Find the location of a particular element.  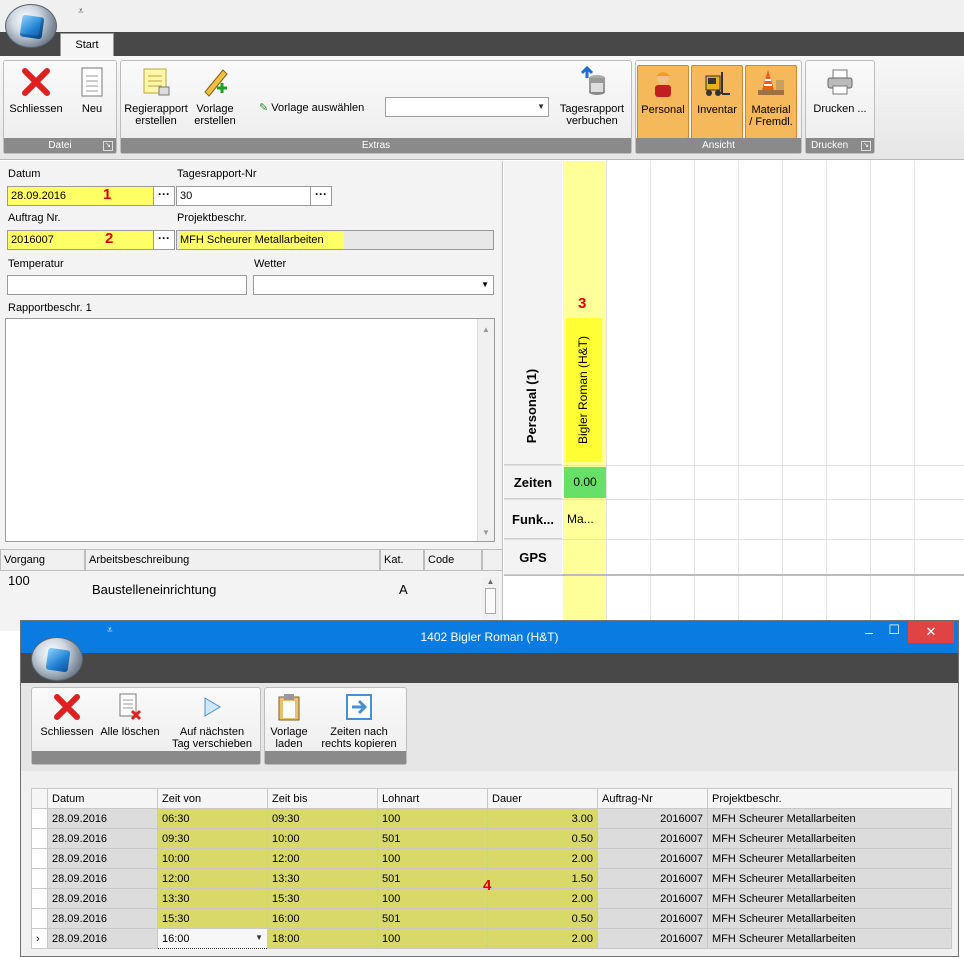

window-title-bar: 1402 Bigler Roman (H&T) ⩡ – ☐ ✕ is located at coordinates (489, 637).